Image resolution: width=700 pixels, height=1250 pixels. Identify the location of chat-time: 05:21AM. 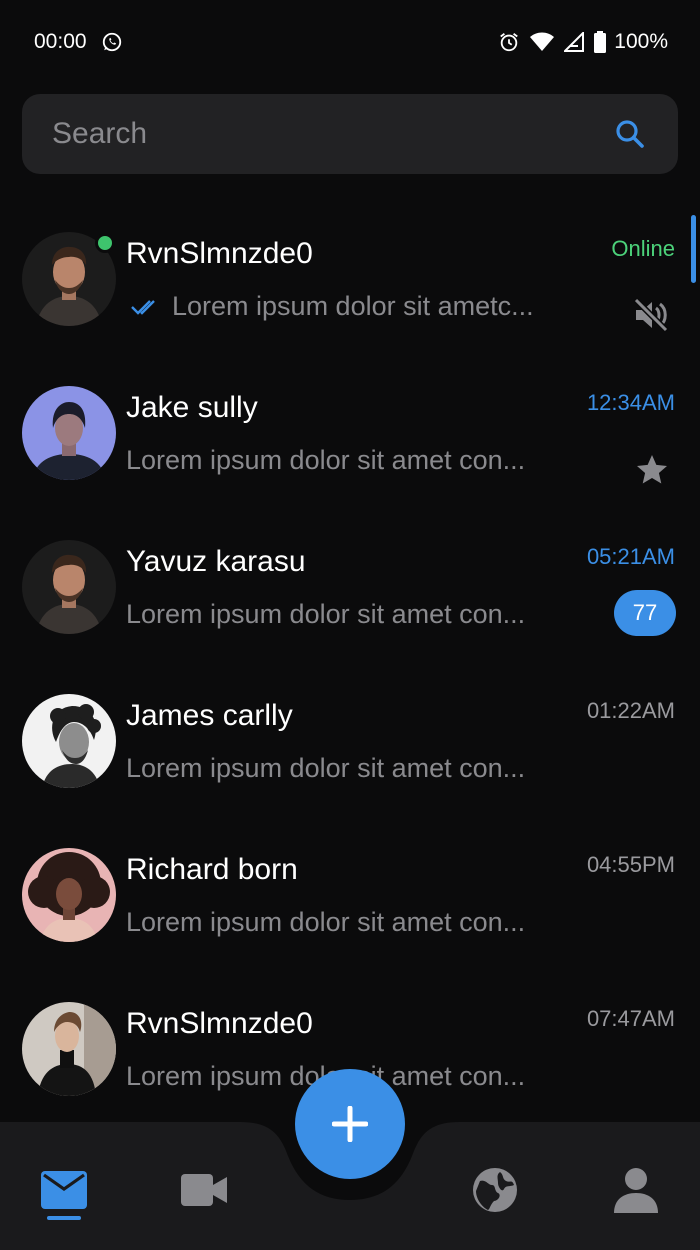
(630, 556).